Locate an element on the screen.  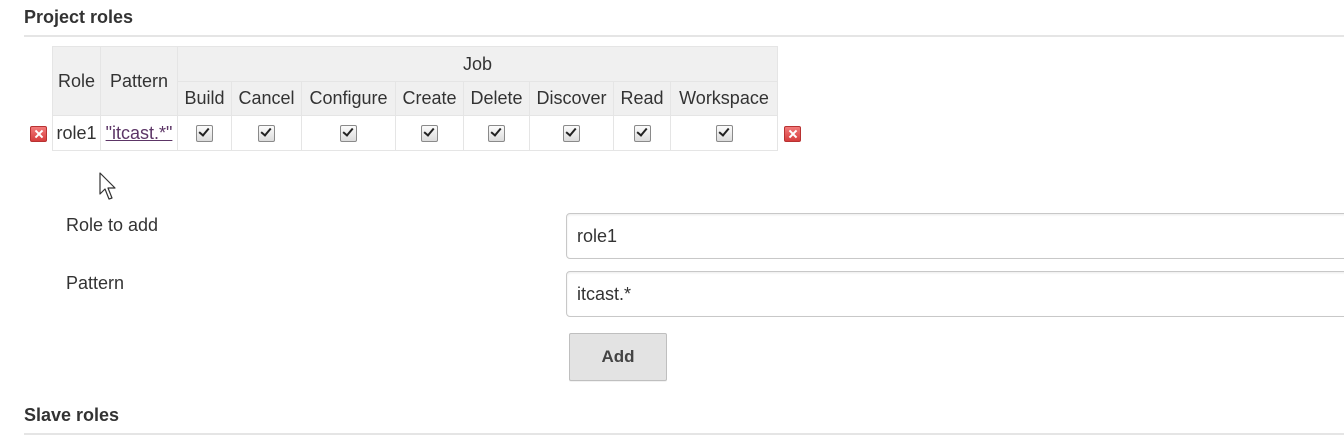
build-checkbox is located at coordinates (204, 134).